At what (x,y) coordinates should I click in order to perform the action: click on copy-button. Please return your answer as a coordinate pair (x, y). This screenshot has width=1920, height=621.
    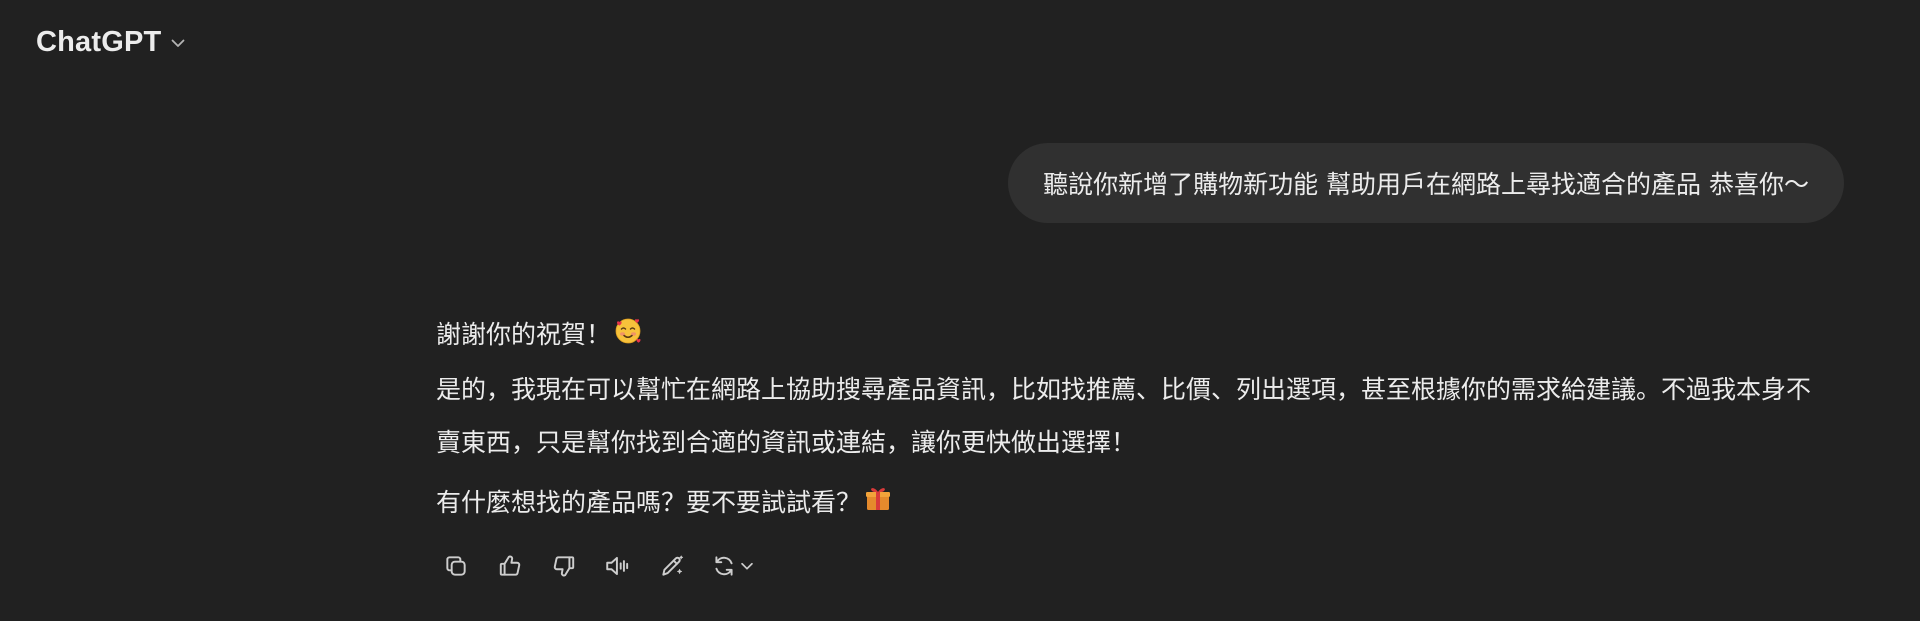
    Looking at the image, I should click on (456, 566).